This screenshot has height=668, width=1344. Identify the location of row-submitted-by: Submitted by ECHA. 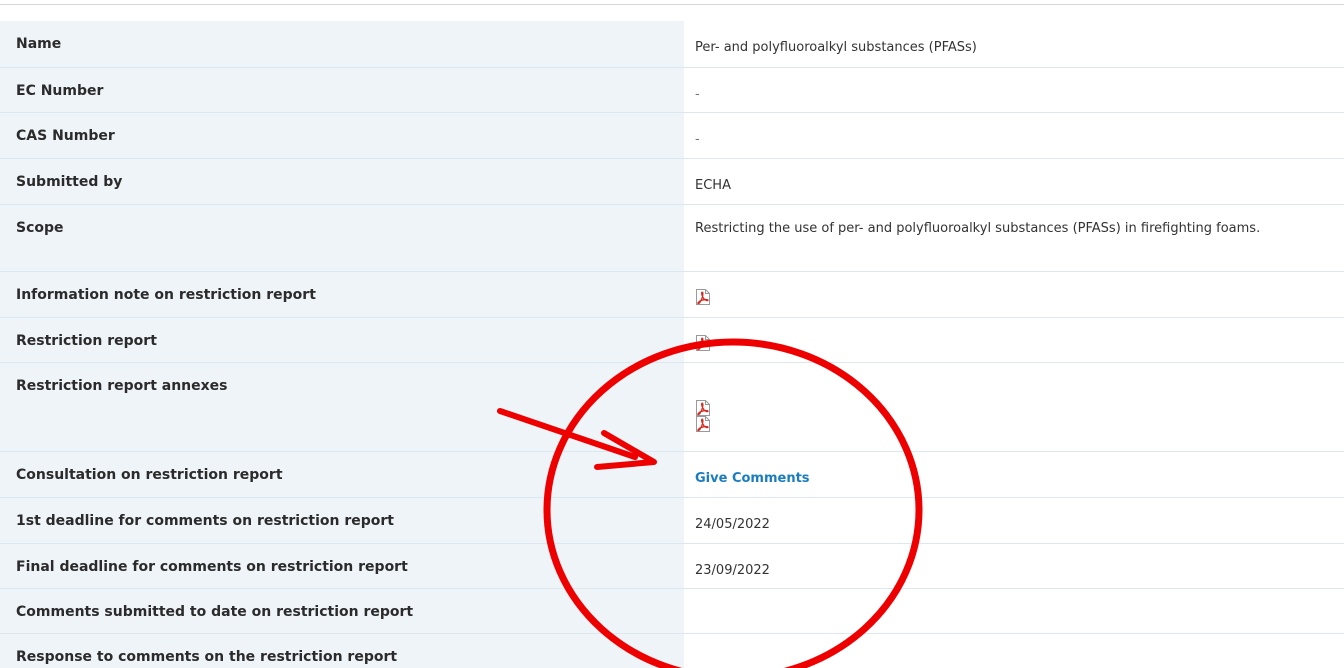
(672, 181).